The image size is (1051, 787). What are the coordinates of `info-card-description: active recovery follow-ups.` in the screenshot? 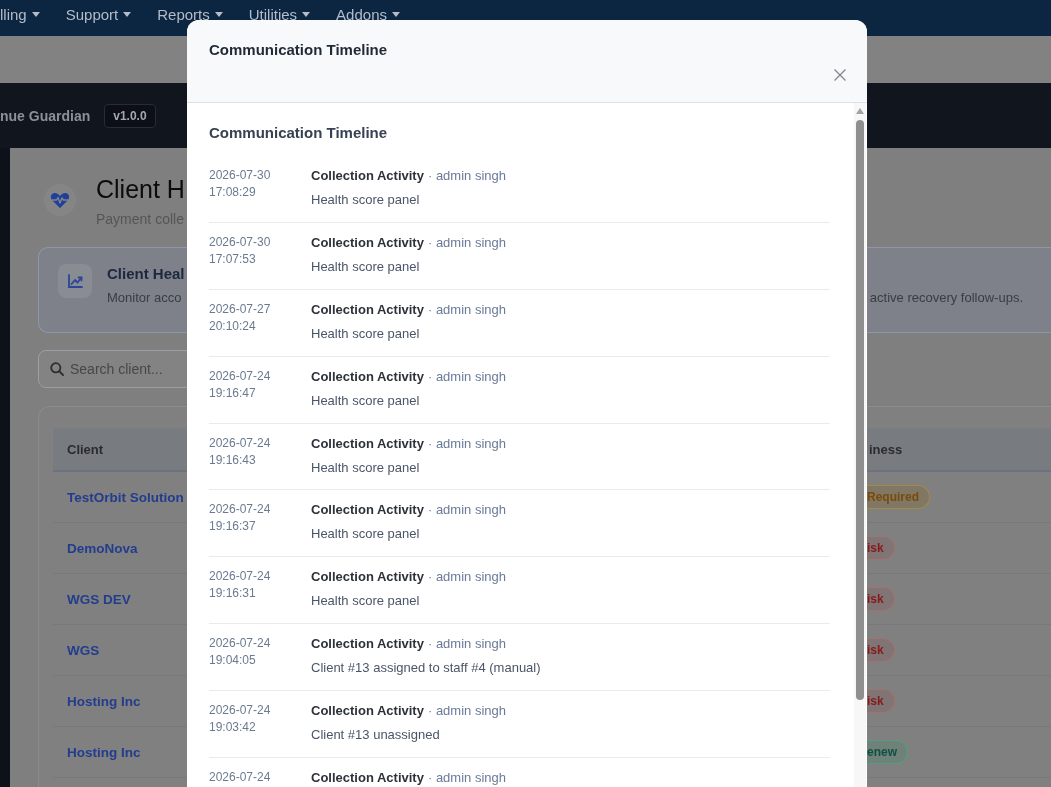 It's located at (946, 298).